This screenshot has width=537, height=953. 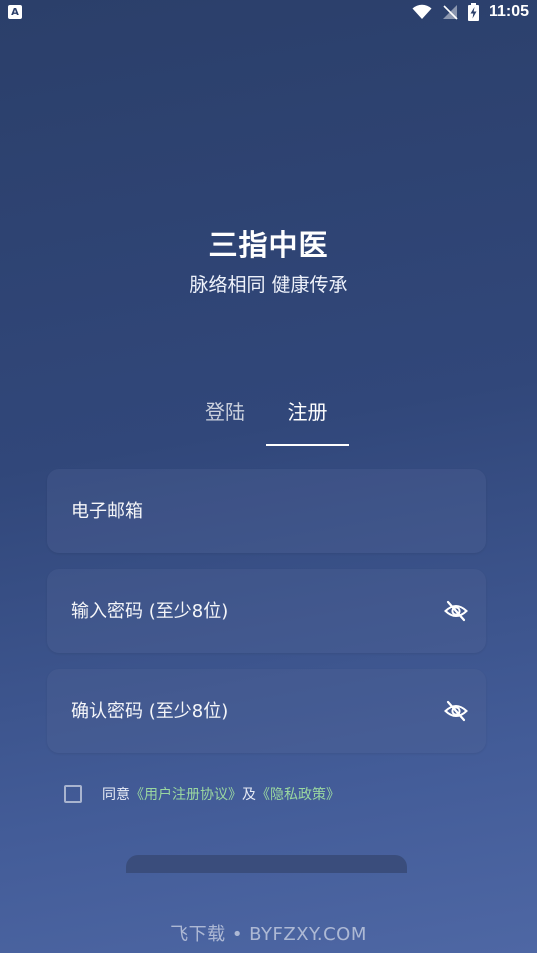 I want to click on password-input, so click(x=256, y=611).